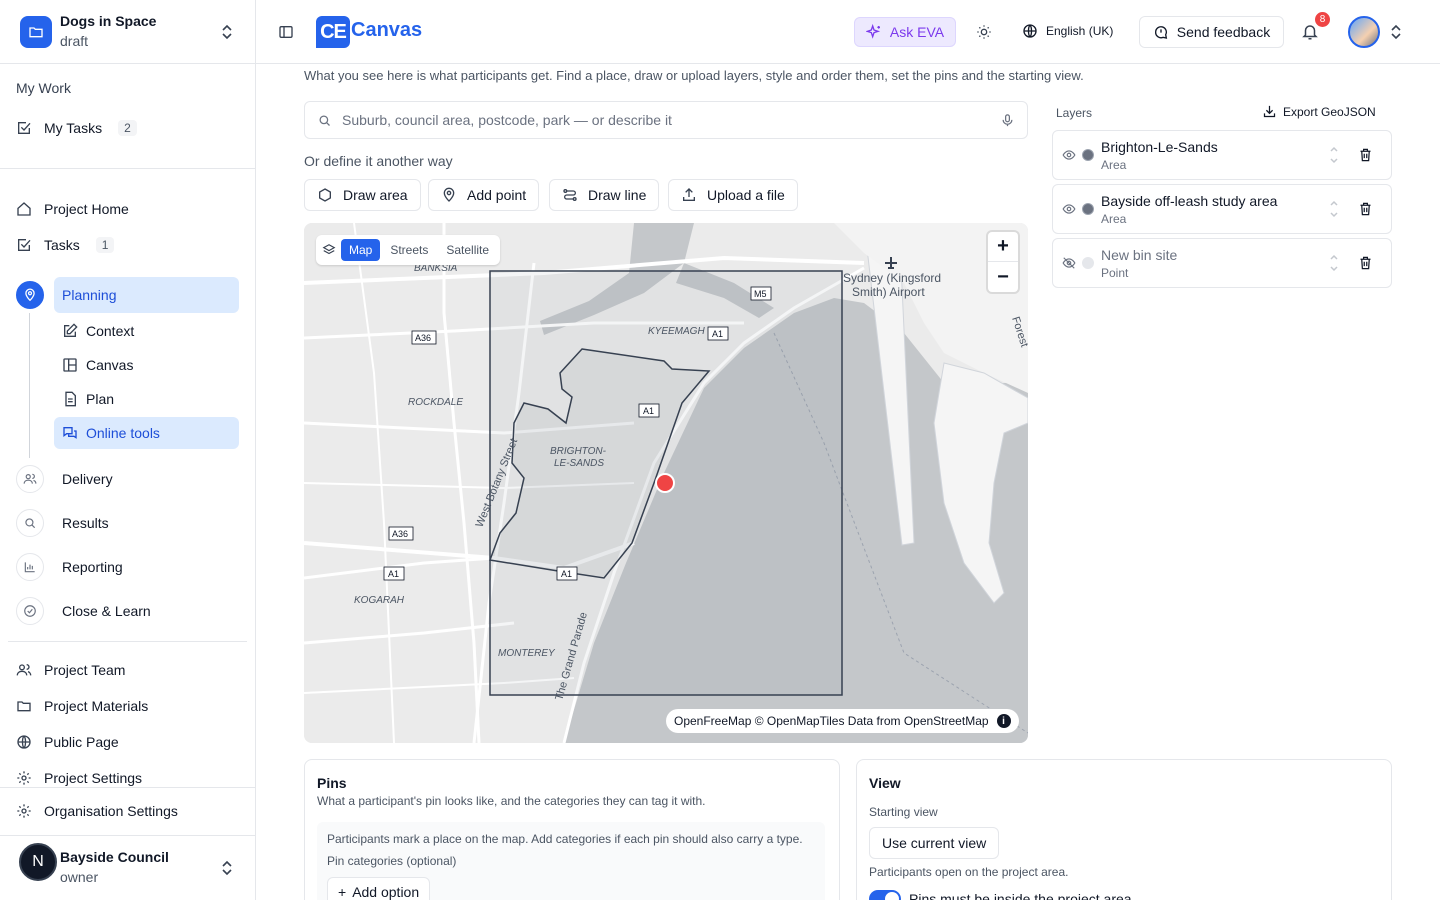 The image size is (1440, 900). I want to click on stage-tree-line, so click(29, 385).